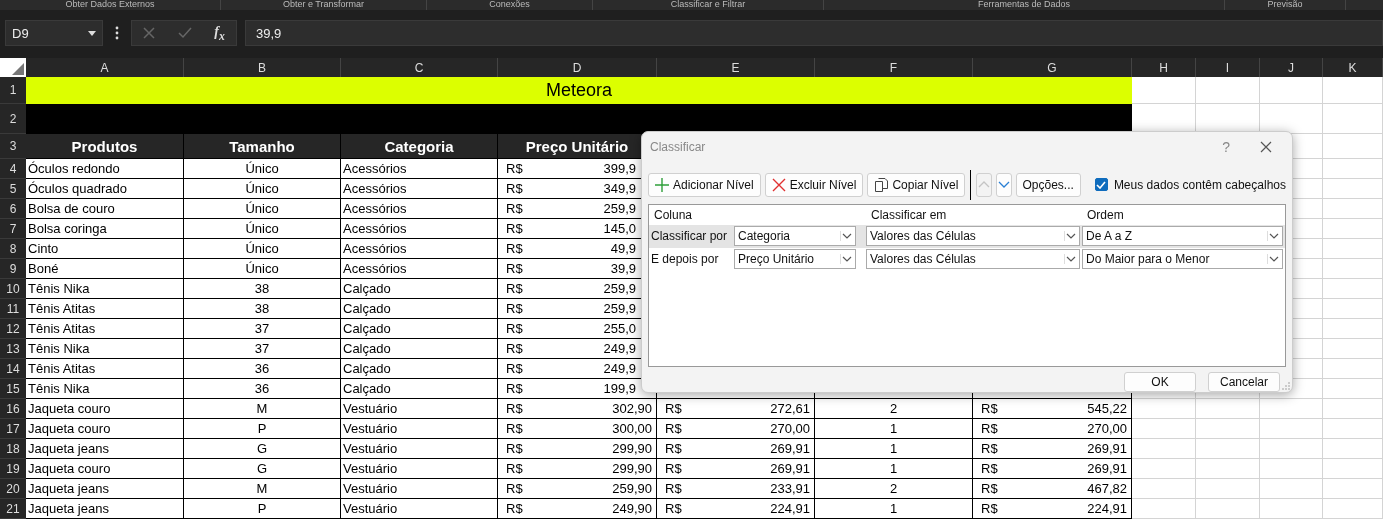  I want to click on dropdown: Categoria, so click(795, 236).